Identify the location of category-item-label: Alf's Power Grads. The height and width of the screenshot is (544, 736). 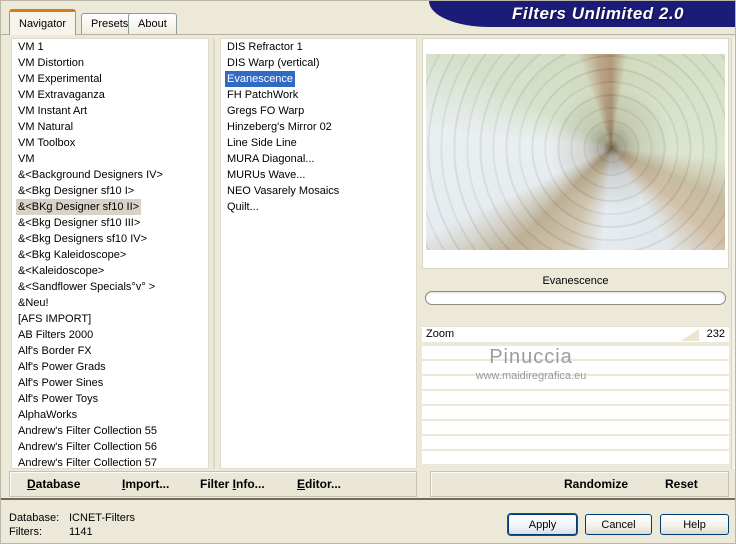
(62, 367).